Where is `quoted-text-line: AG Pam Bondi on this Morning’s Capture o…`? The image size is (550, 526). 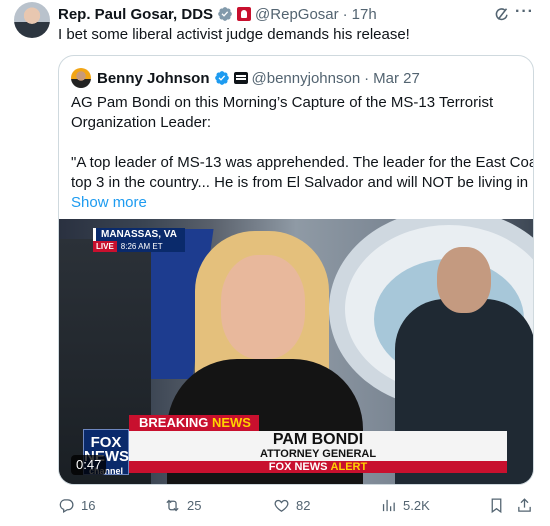 quoted-text-line: AG Pam Bondi on this Morning’s Capture o… is located at coordinates (282, 102).